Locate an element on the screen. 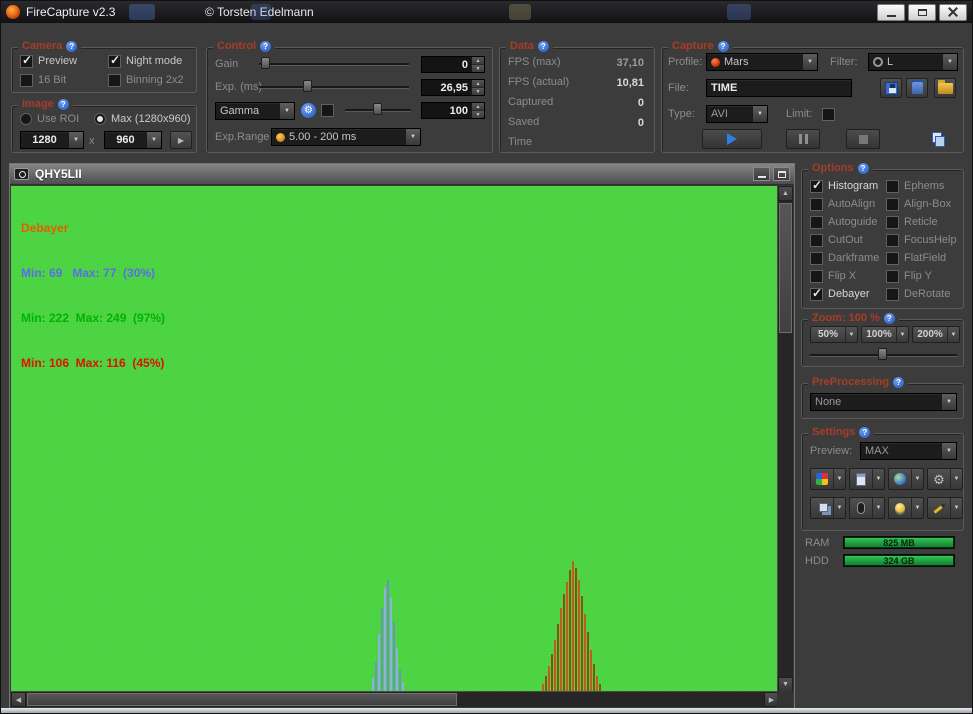 The width and height of the screenshot is (973, 714). alignbox-checkbox is located at coordinates (892, 204).